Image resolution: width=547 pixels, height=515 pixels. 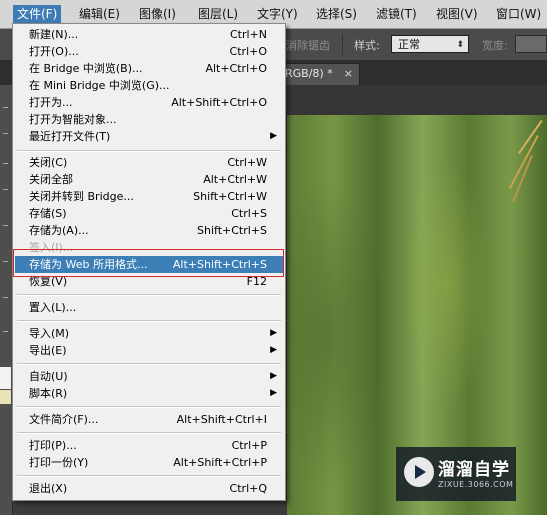 What do you see at coordinates (336, 14) in the screenshot?
I see `menu-select: 选择(S)` at bounding box center [336, 14].